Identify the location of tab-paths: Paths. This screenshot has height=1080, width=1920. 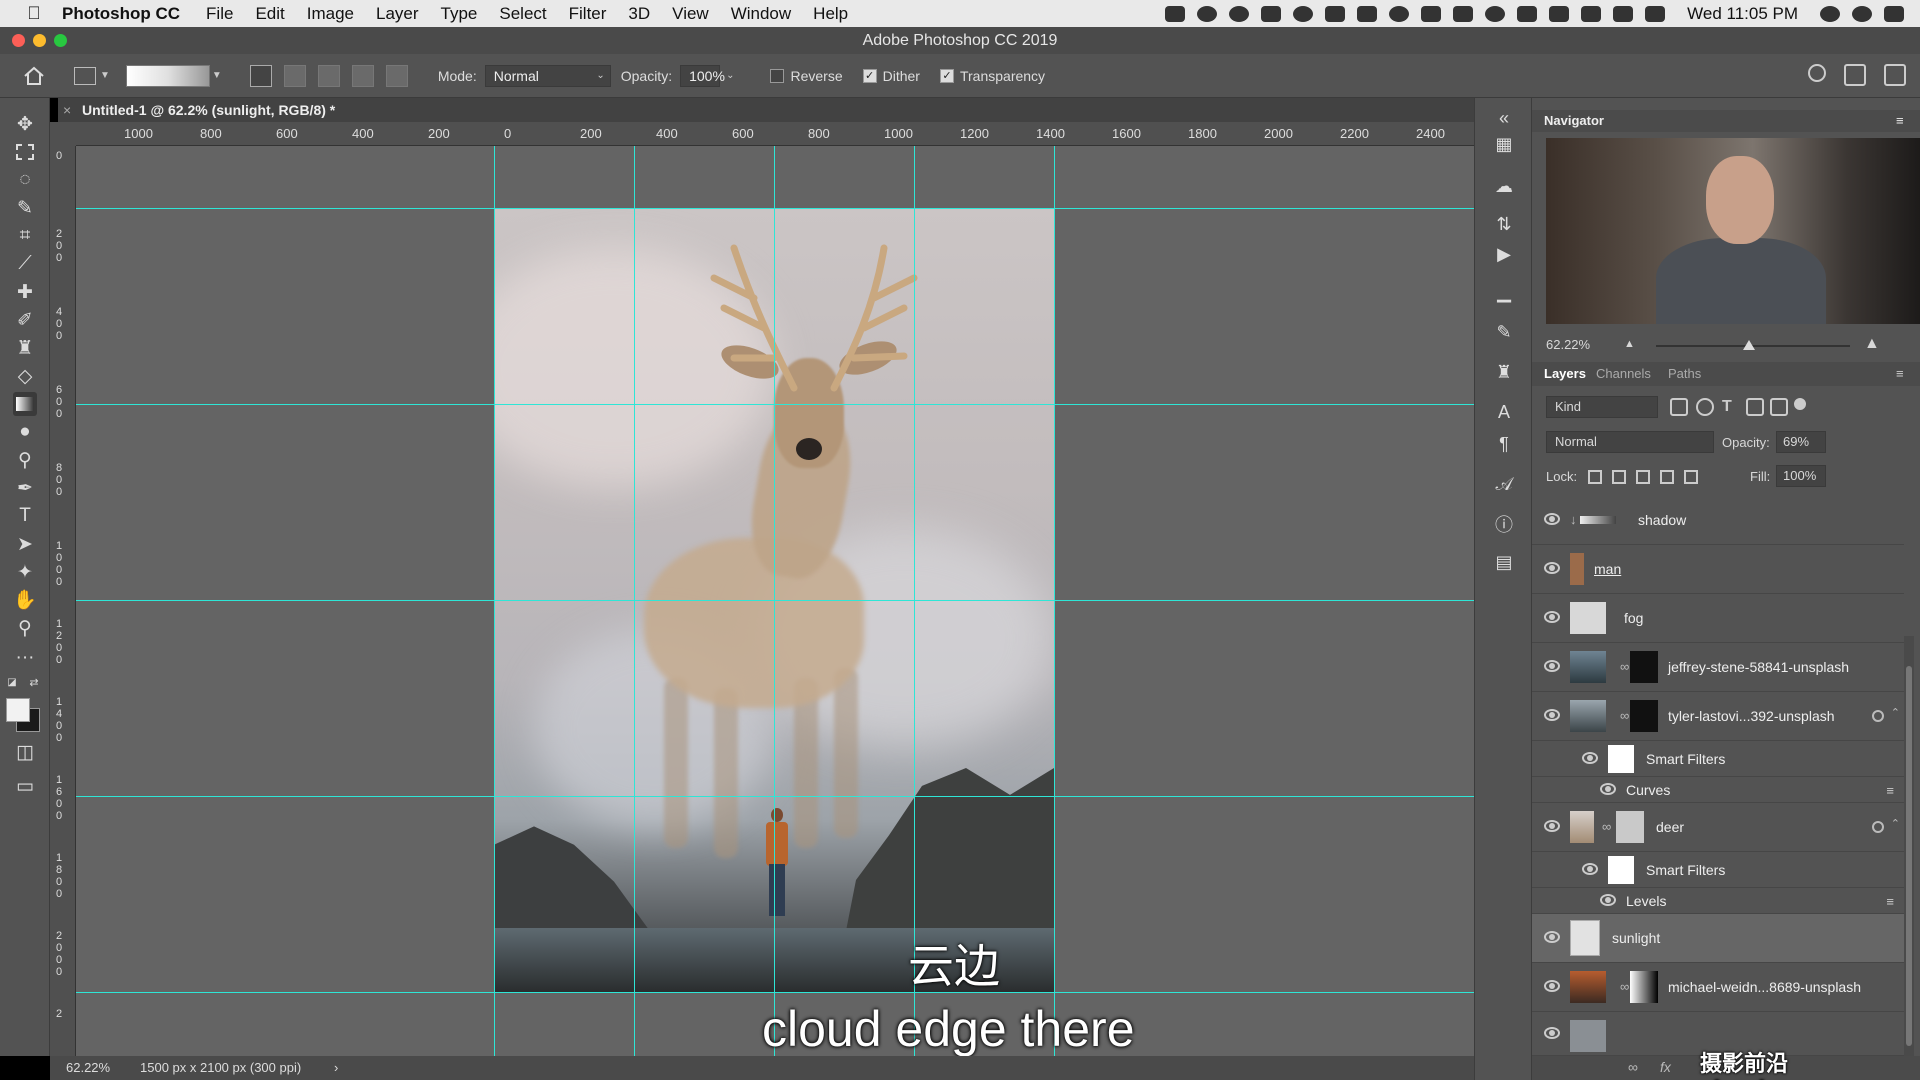
(1684, 374).